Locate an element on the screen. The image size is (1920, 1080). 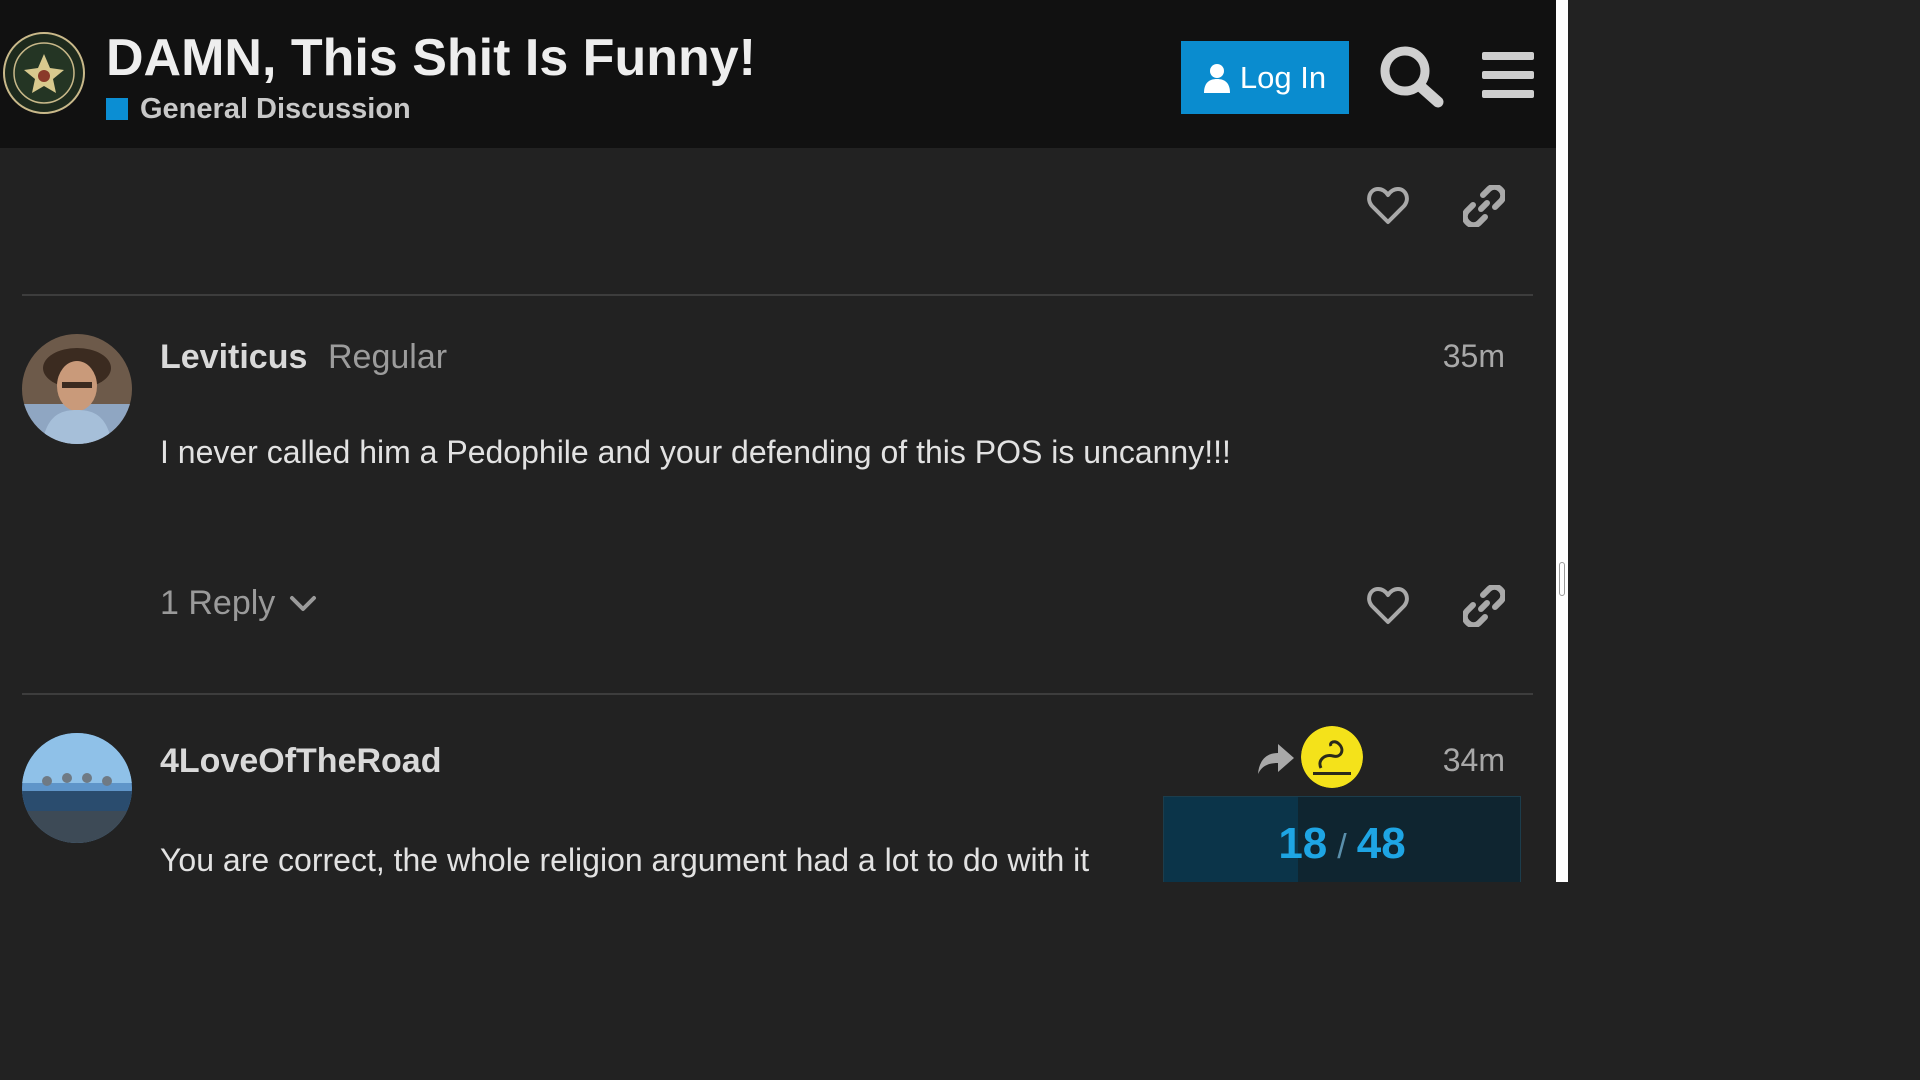
topic-title: DAMN, This Shit Is Funny! is located at coordinates (431, 58).